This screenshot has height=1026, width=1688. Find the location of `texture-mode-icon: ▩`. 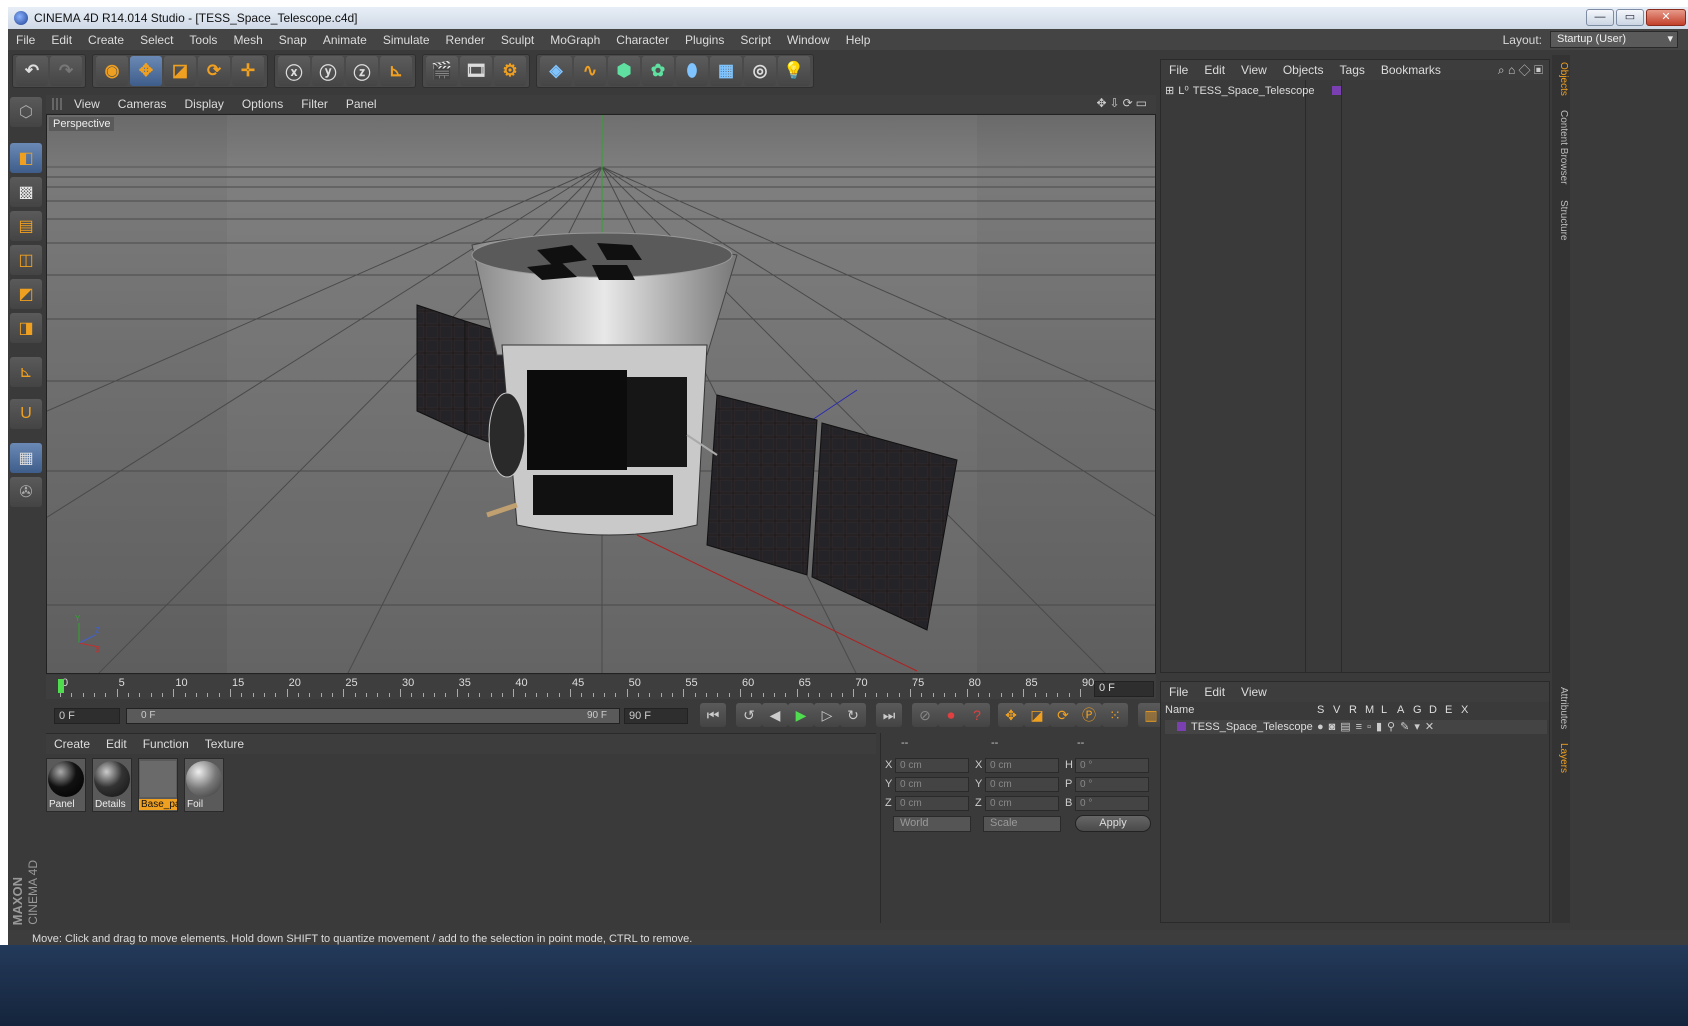

texture-mode-icon: ▩ is located at coordinates (26, 192).